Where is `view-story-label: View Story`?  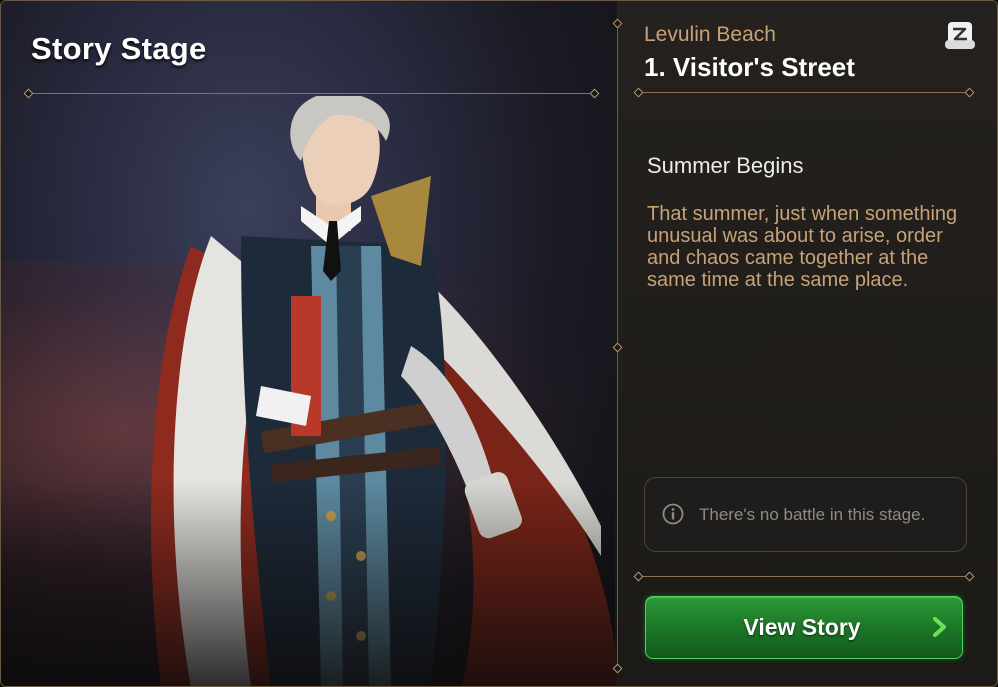 view-story-label: View Story is located at coordinates (802, 627).